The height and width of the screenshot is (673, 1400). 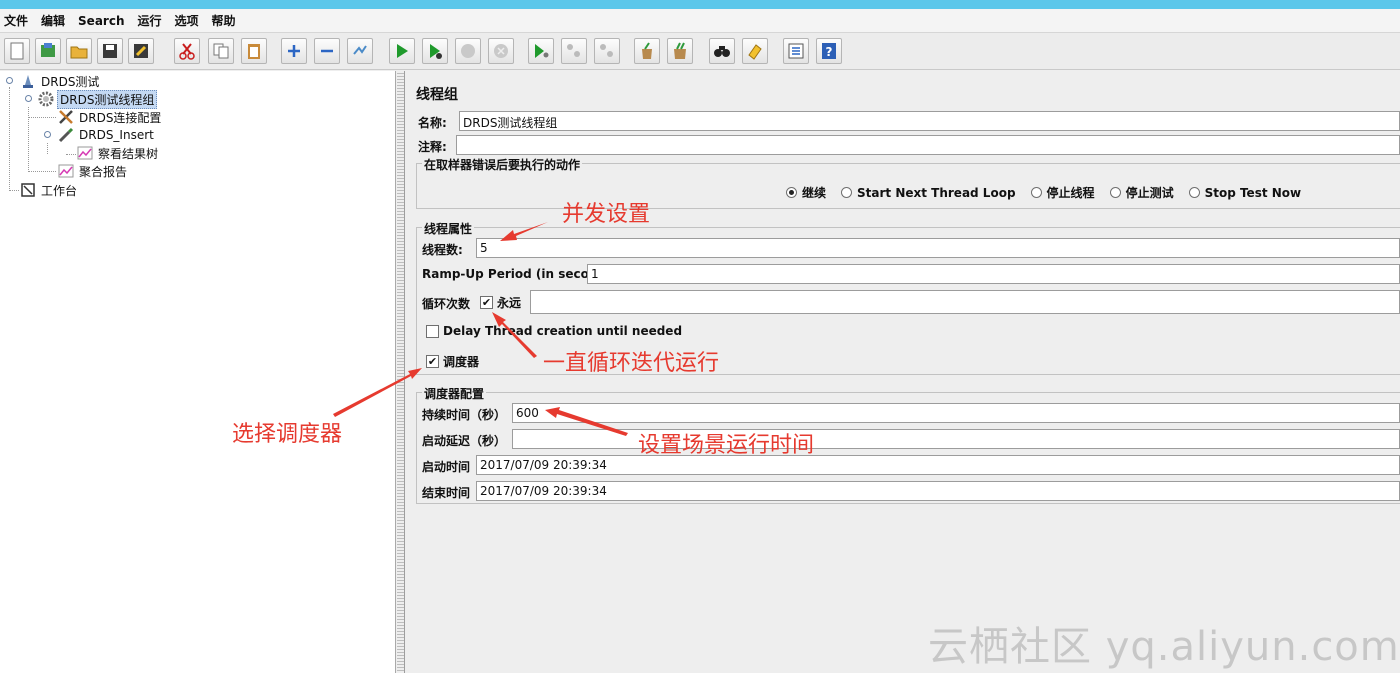 What do you see at coordinates (464, 415) in the screenshot?
I see `duration-label: 持续时间（秒）` at bounding box center [464, 415].